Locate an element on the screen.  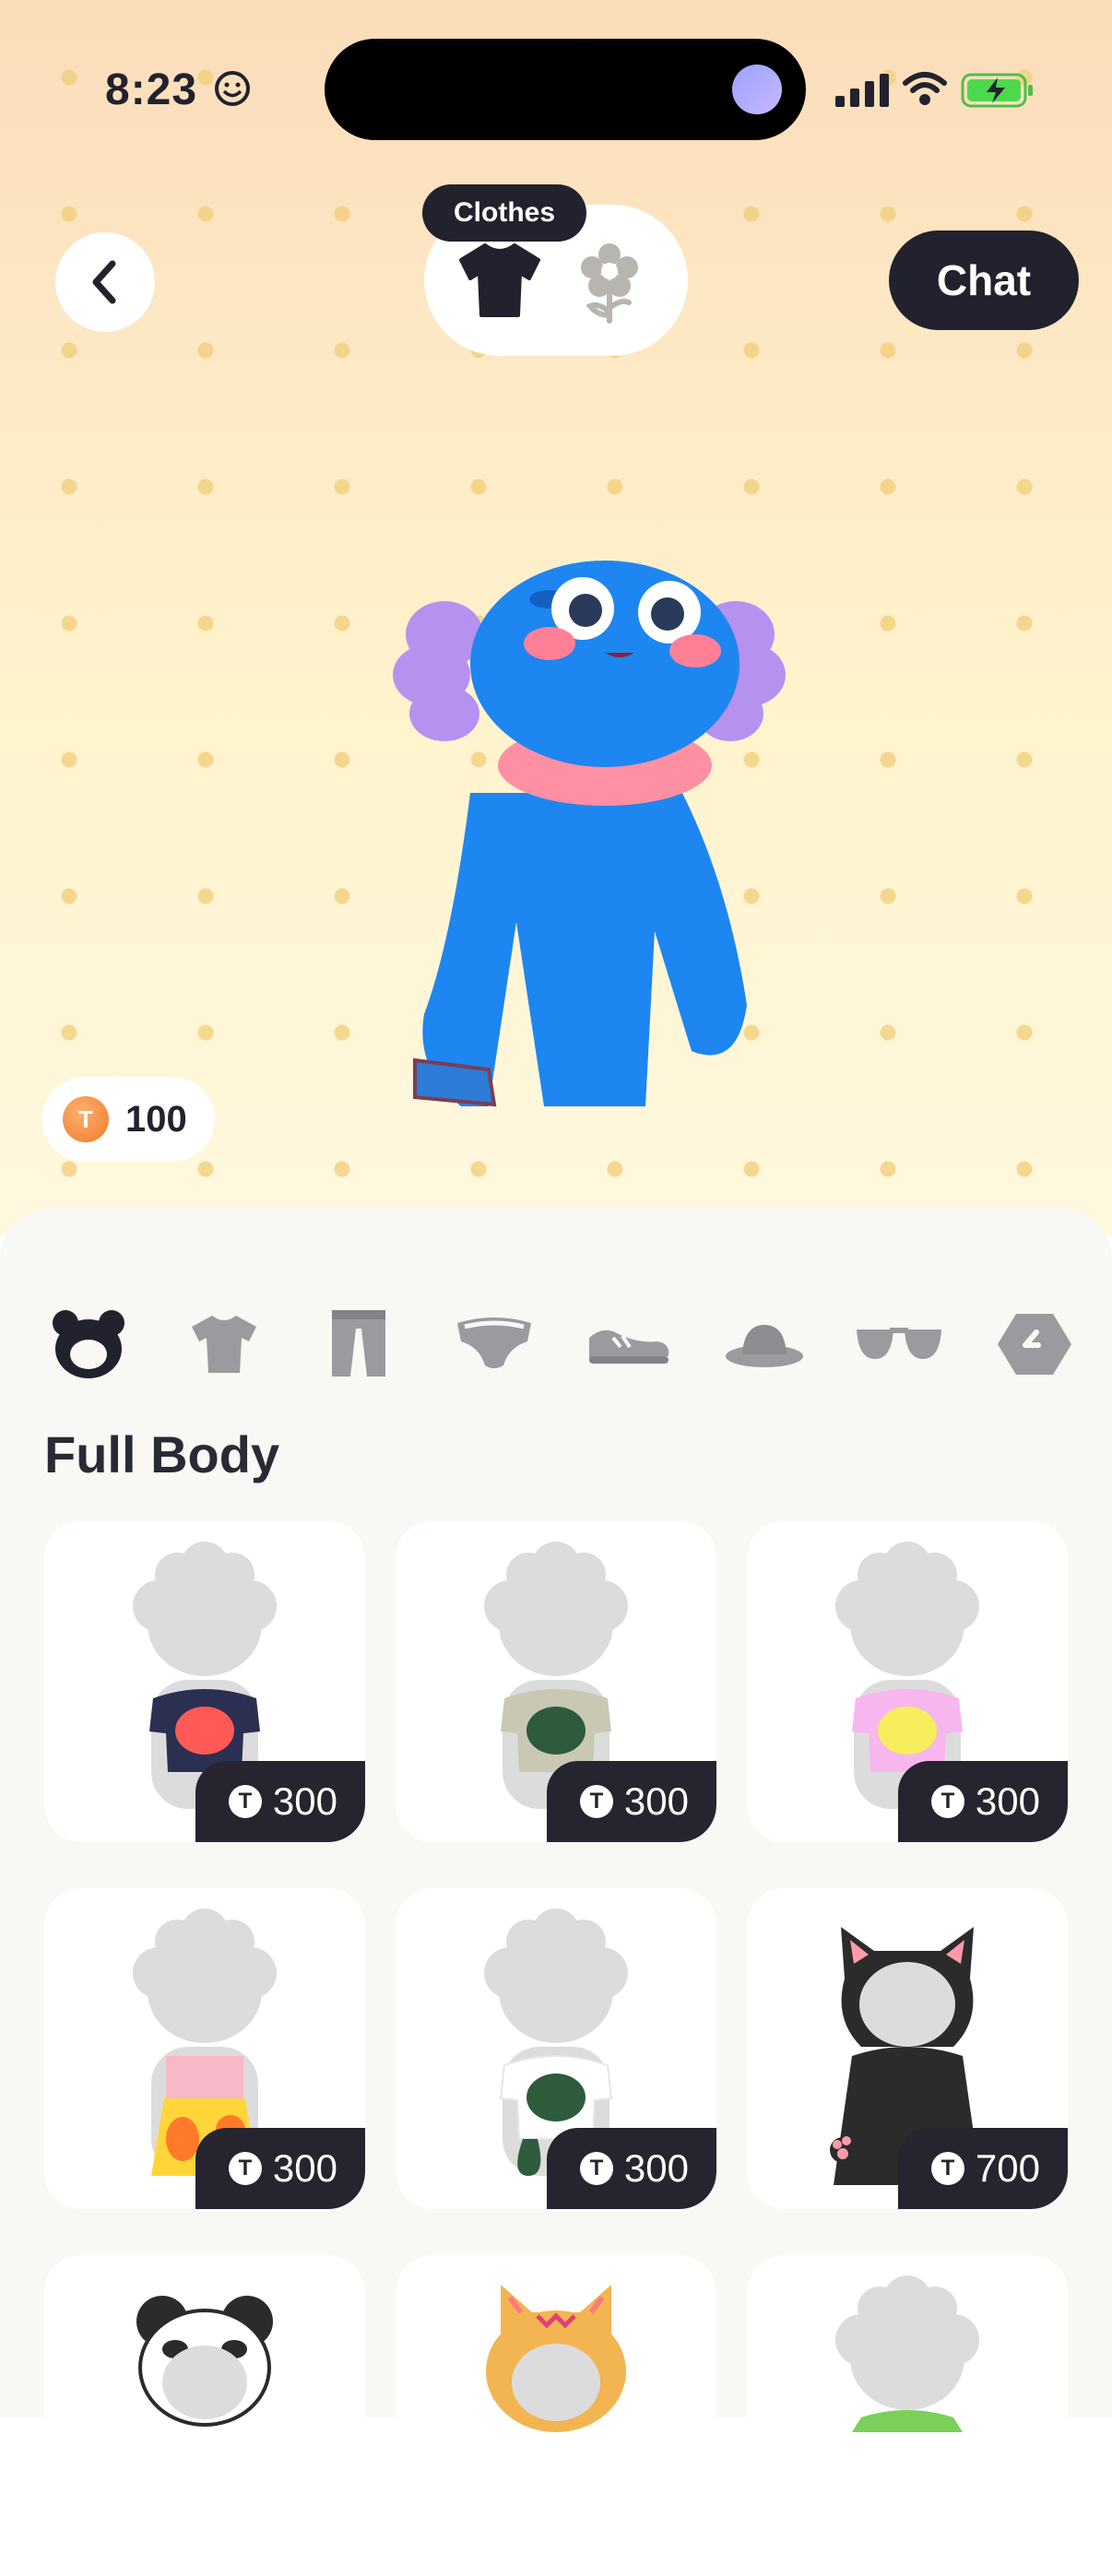
category-headwear is located at coordinates (494, 1344).